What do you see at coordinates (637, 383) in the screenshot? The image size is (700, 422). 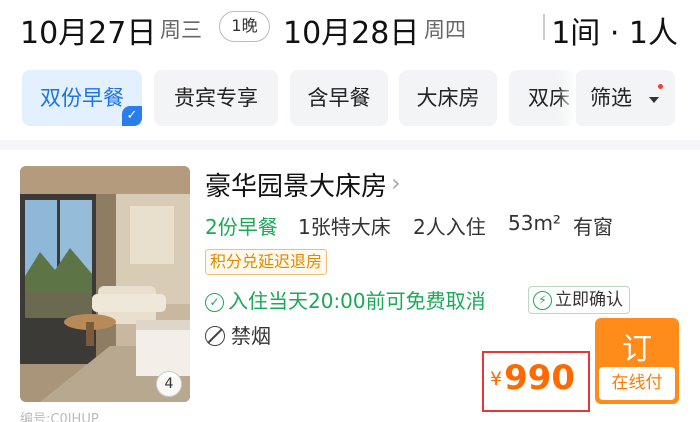 I see `pay-online-label: 在线付` at bounding box center [637, 383].